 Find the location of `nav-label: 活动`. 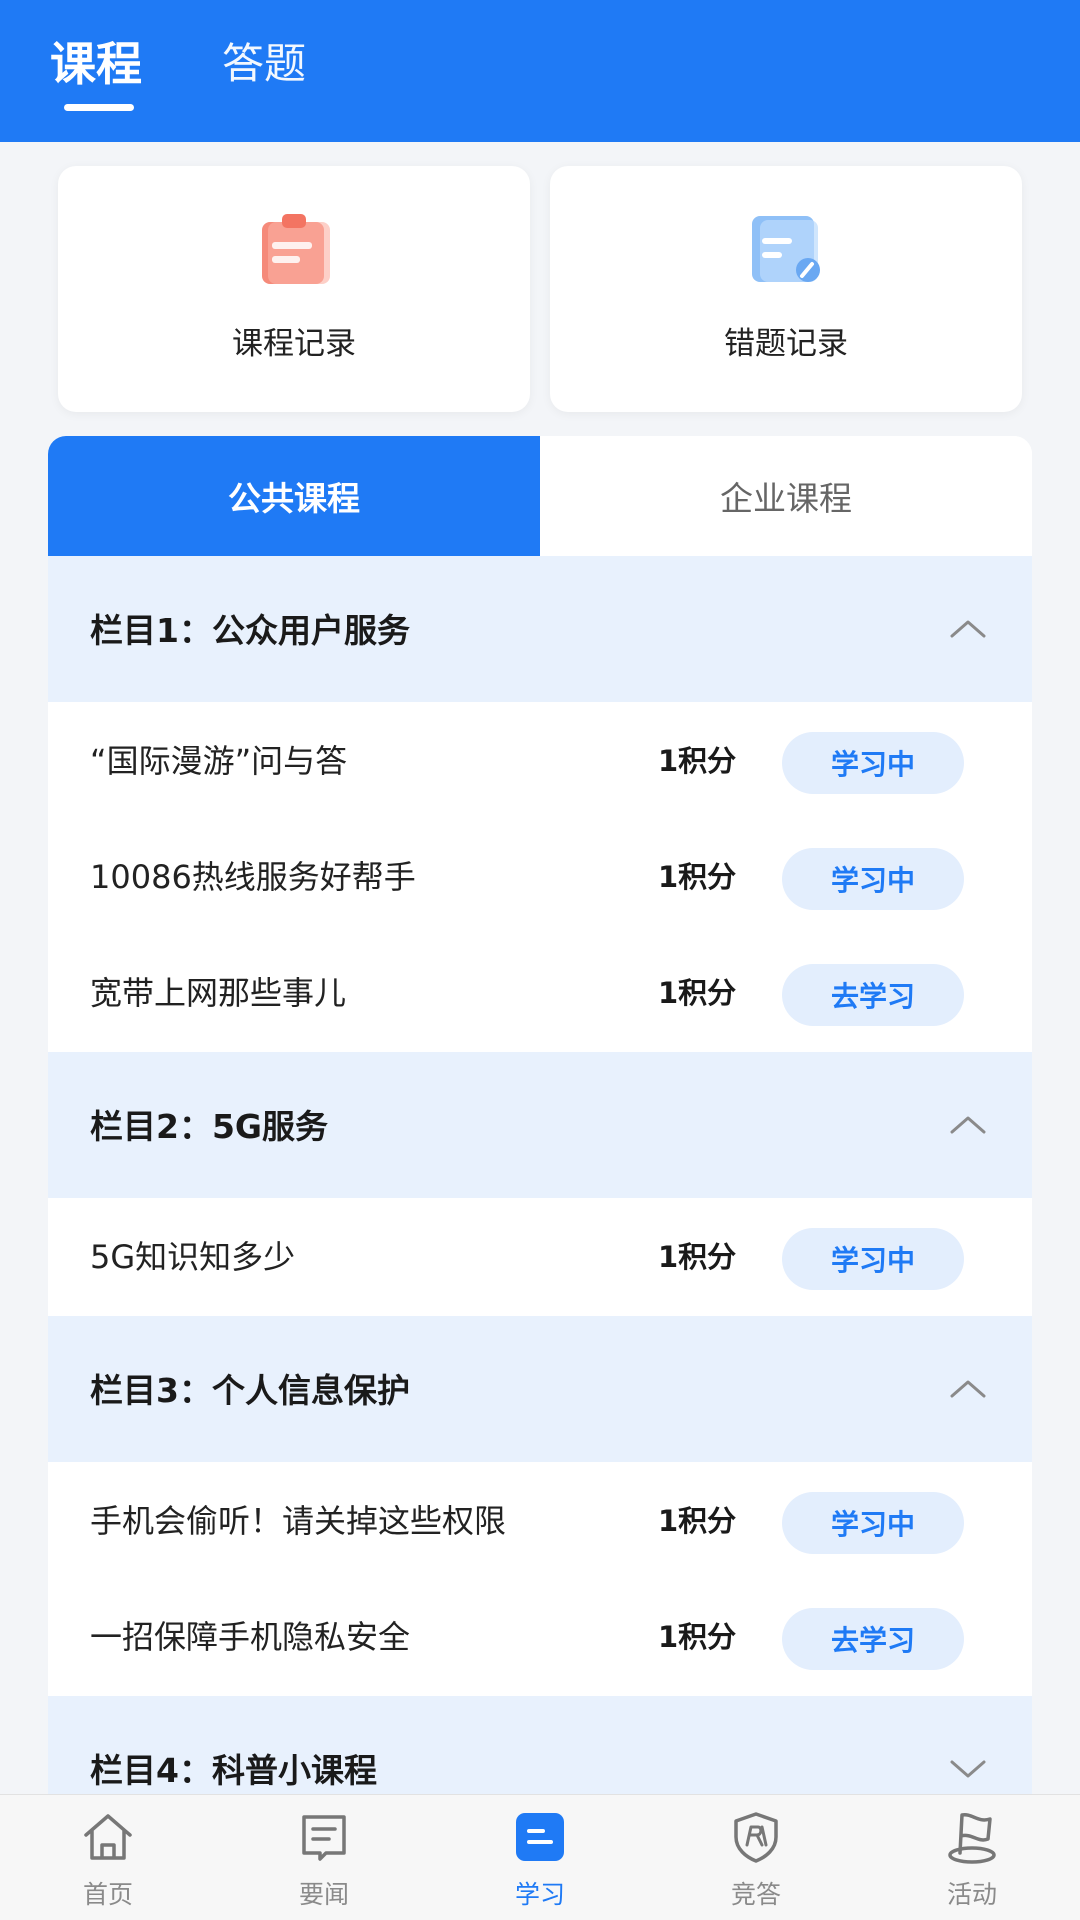

nav-label: 活动 is located at coordinates (971, 1894).